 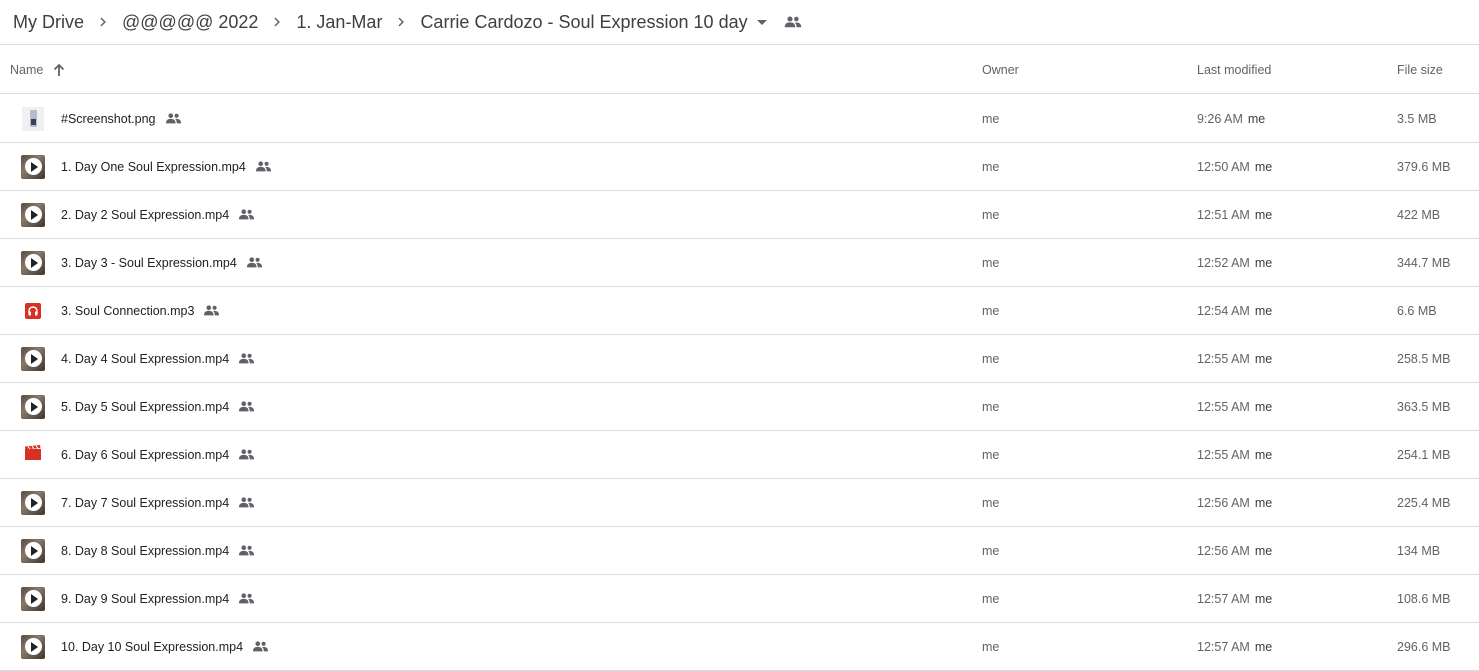 What do you see at coordinates (1424, 502) in the screenshot?
I see `file-size-cell: 225.4 MB` at bounding box center [1424, 502].